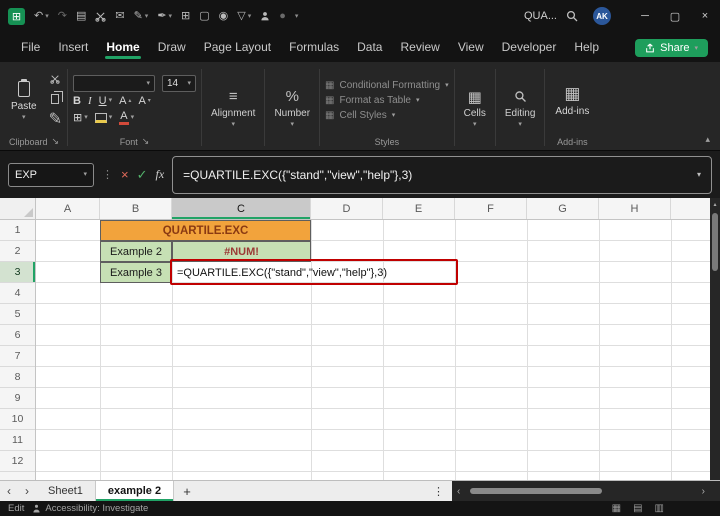  What do you see at coordinates (659, 508) in the screenshot?
I see `page-break-view-icon: ▥` at bounding box center [659, 508].